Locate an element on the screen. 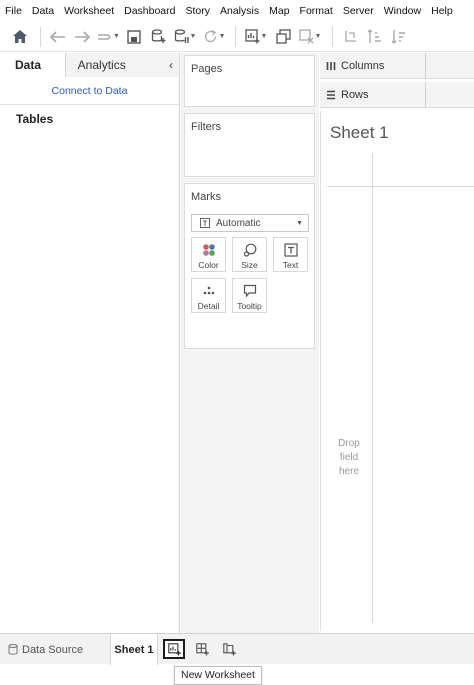 The height and width of the screenshot is (685, 474). new-worksheet-toolbar-button: ▼ is located at coordinates (256, 37).